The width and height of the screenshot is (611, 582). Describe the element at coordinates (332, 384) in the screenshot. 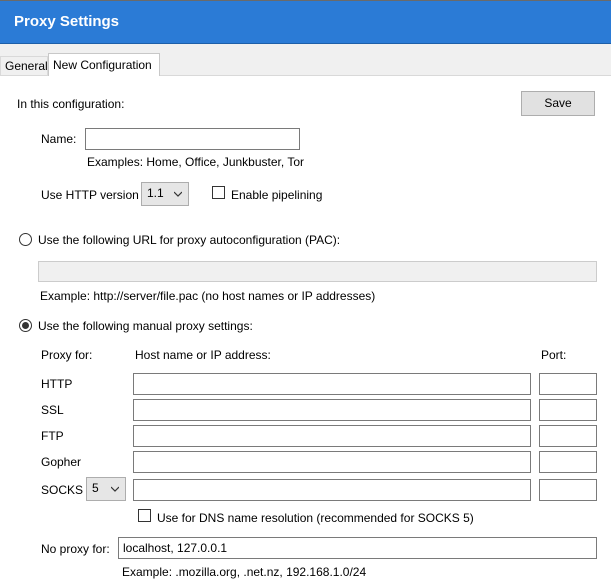

I see `http-host-input` at that location.